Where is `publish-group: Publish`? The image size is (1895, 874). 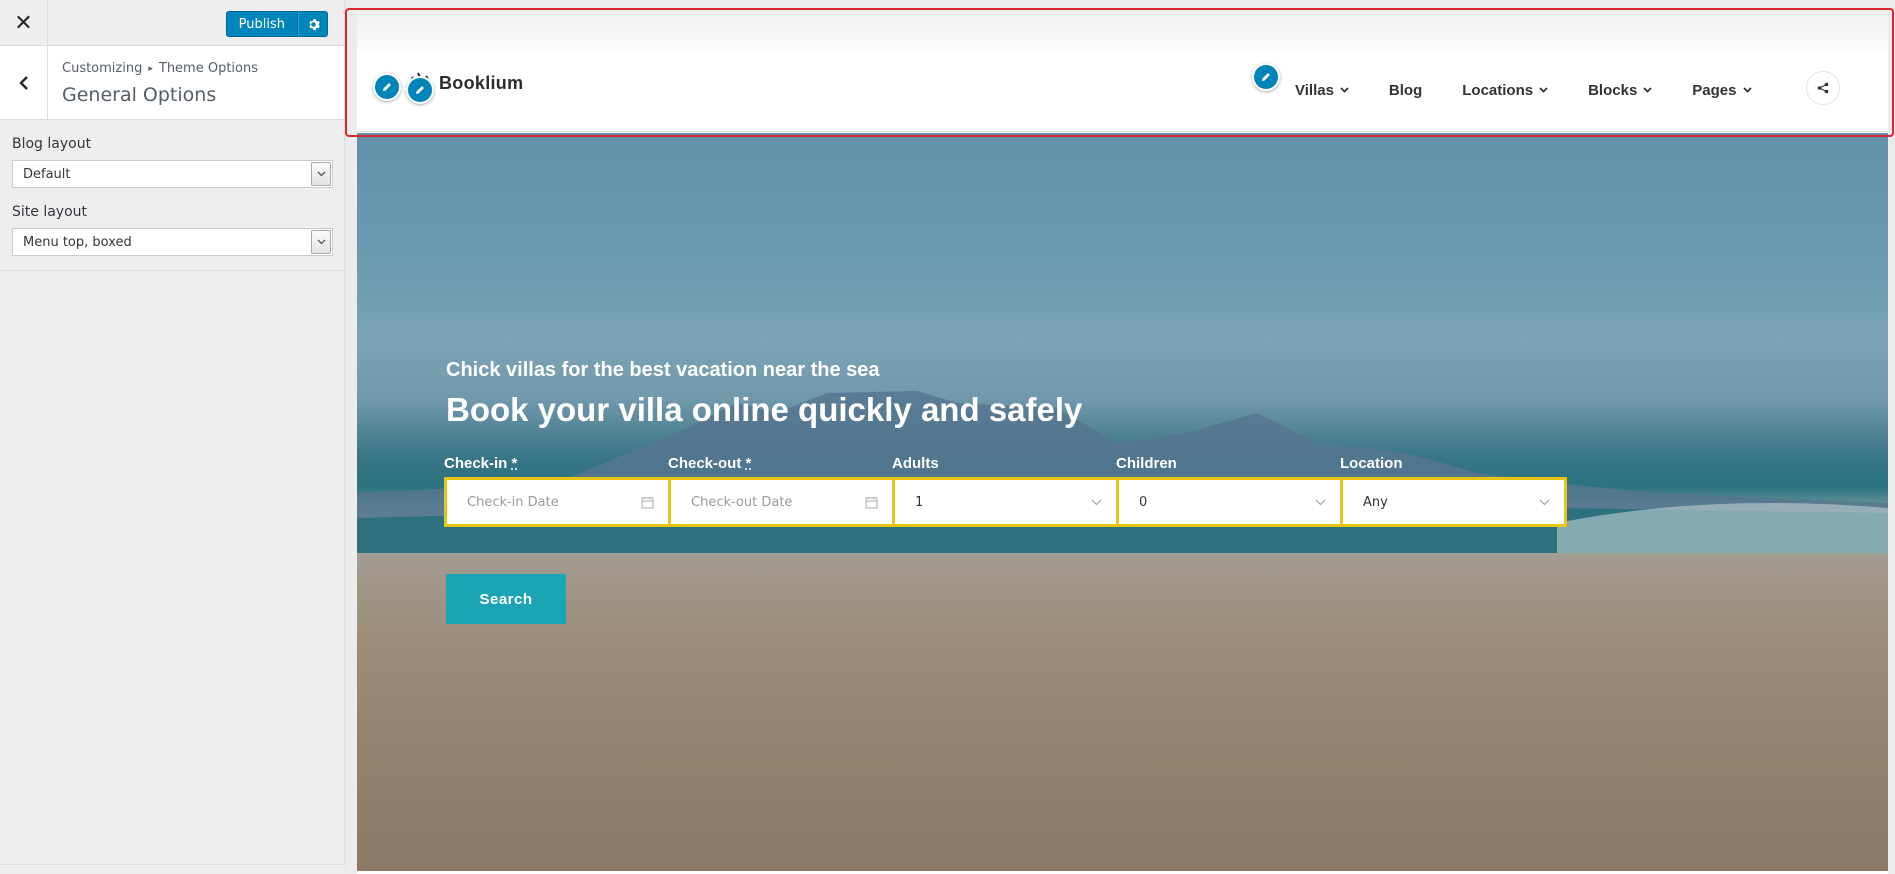 publish-group: Publish is located at coordinates (276, 24).